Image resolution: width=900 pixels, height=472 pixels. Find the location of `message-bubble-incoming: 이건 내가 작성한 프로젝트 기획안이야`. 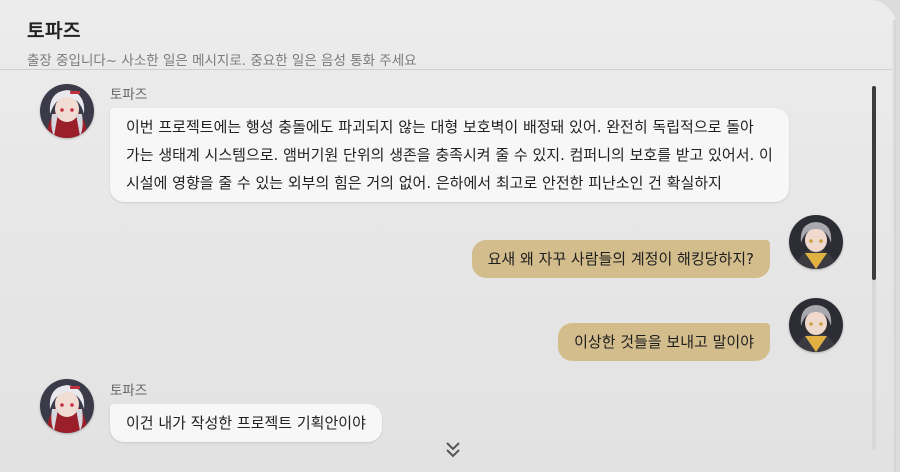

message-bubble-incoming: 이건 내가 작성한 프로젝트 기획안이야 is located at coordinates (246, 423).